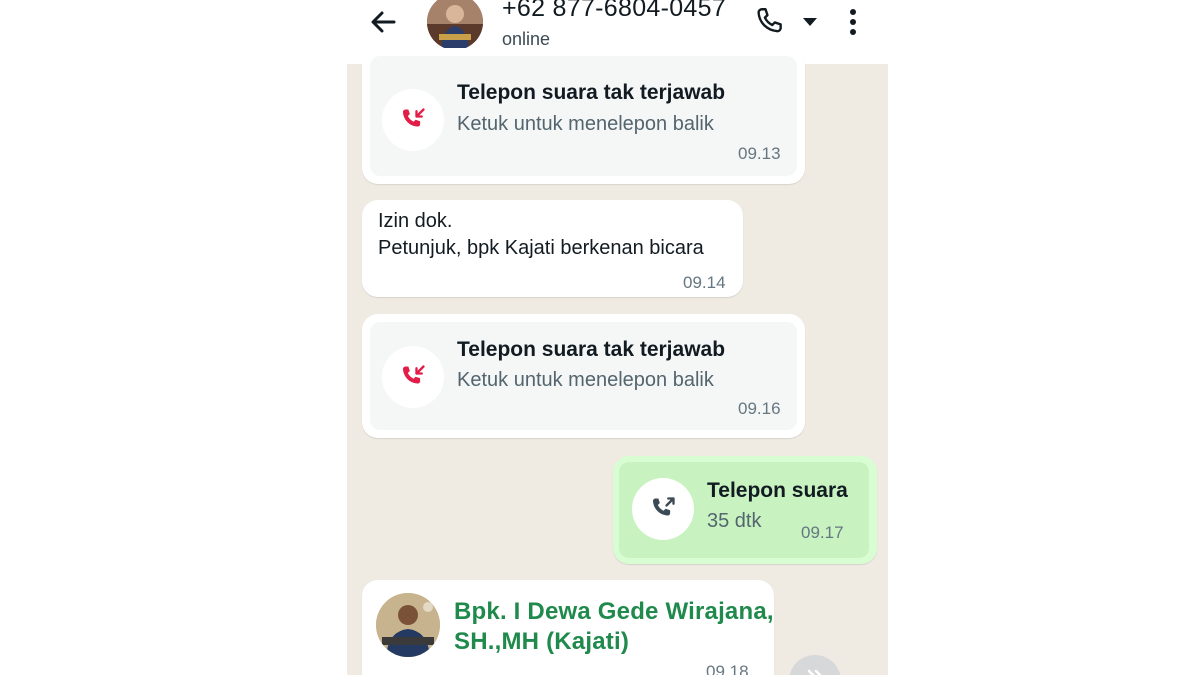 This screenshot has height=675, width=1200. I want to click on contact-card-avatar, so click(408, 625).